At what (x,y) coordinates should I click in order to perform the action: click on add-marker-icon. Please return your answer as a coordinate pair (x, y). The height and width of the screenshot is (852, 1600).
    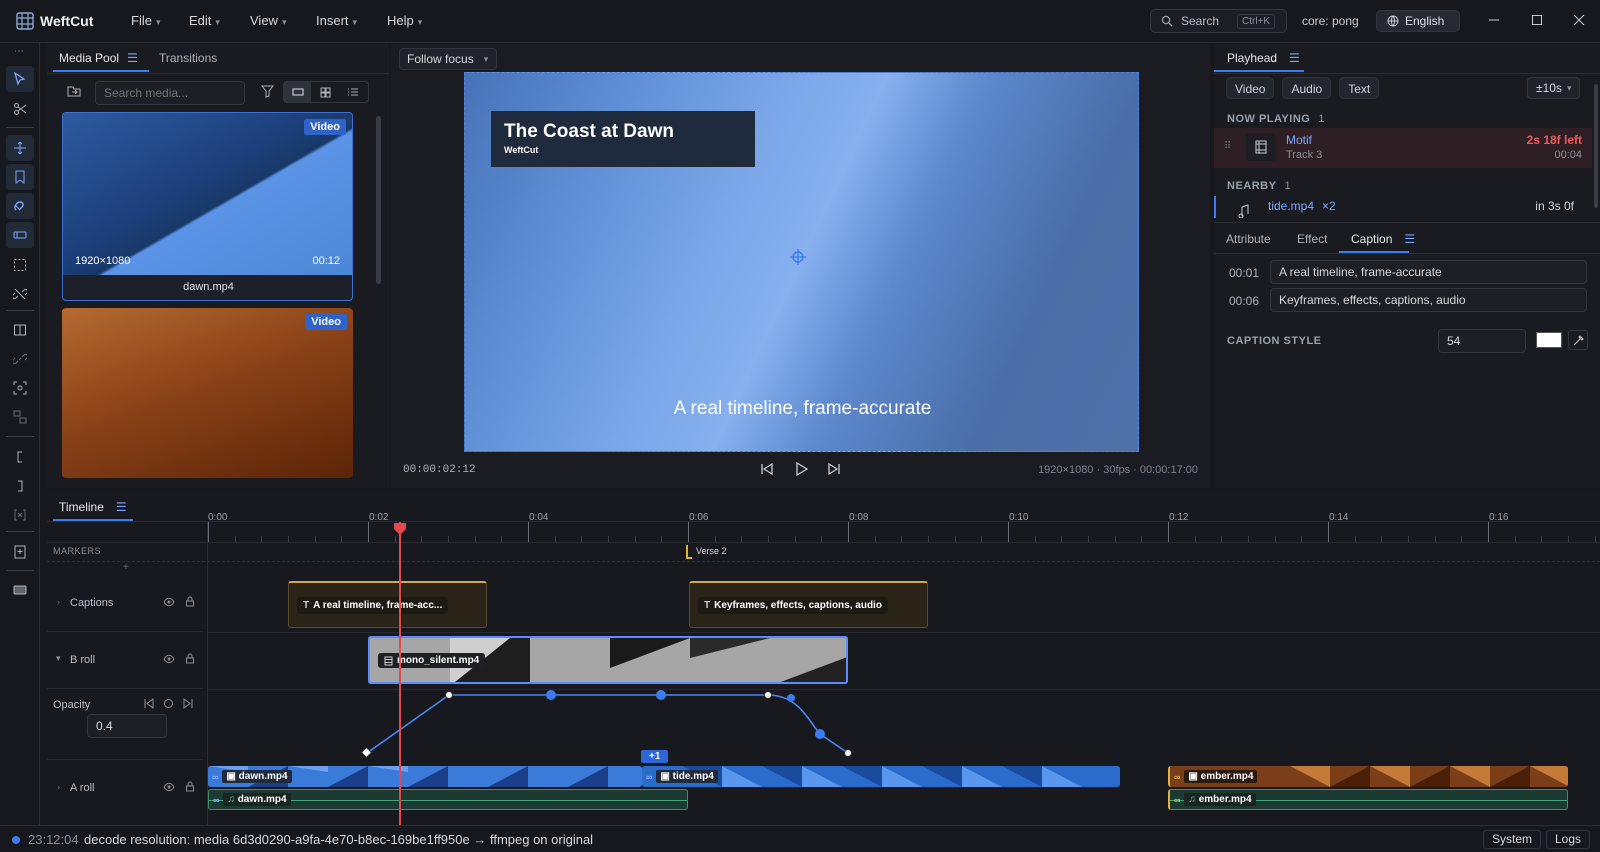
    Looking at the image, I should click on (20, 552).